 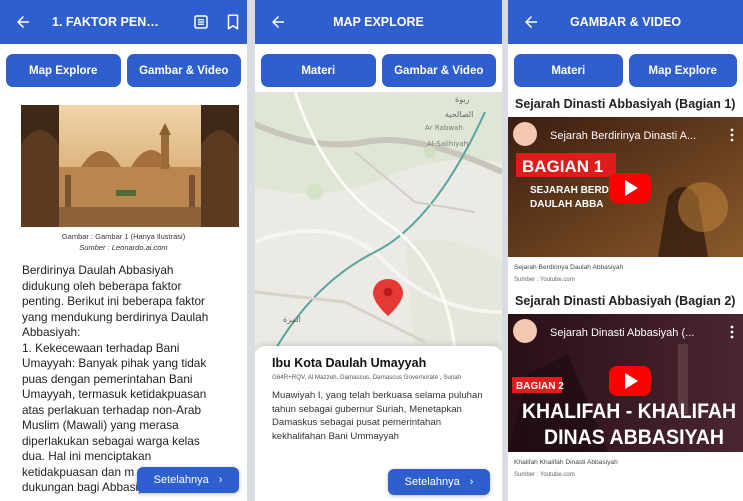 What do you see at coordinates (201, 22) in the screenshot?
I see `list-icon` at bounding box center [201, 22].